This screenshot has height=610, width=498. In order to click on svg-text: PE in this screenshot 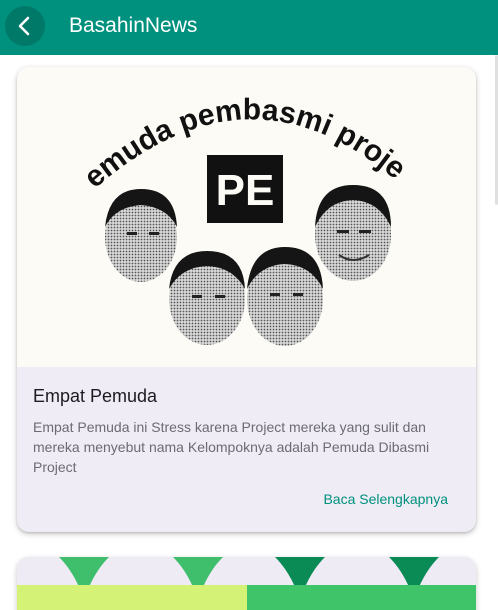, I will do `click(245, 190)`.